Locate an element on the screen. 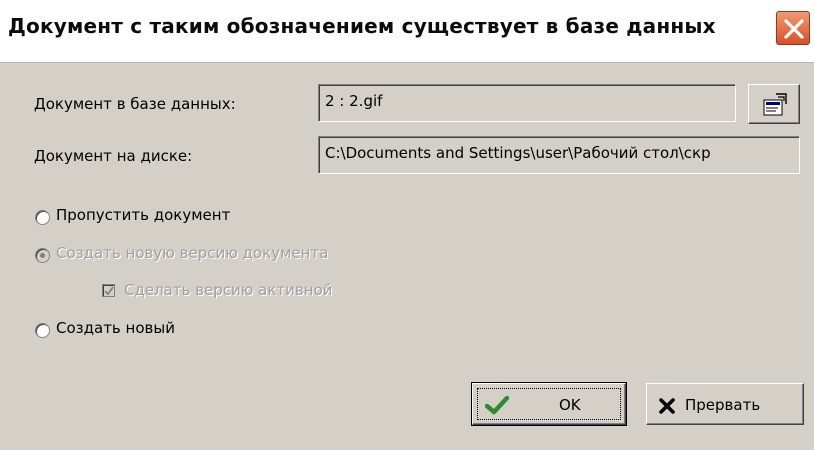 The width and height of the screenshot is (814, 450). make-active-checkbox is located at coordinates (108, 290).